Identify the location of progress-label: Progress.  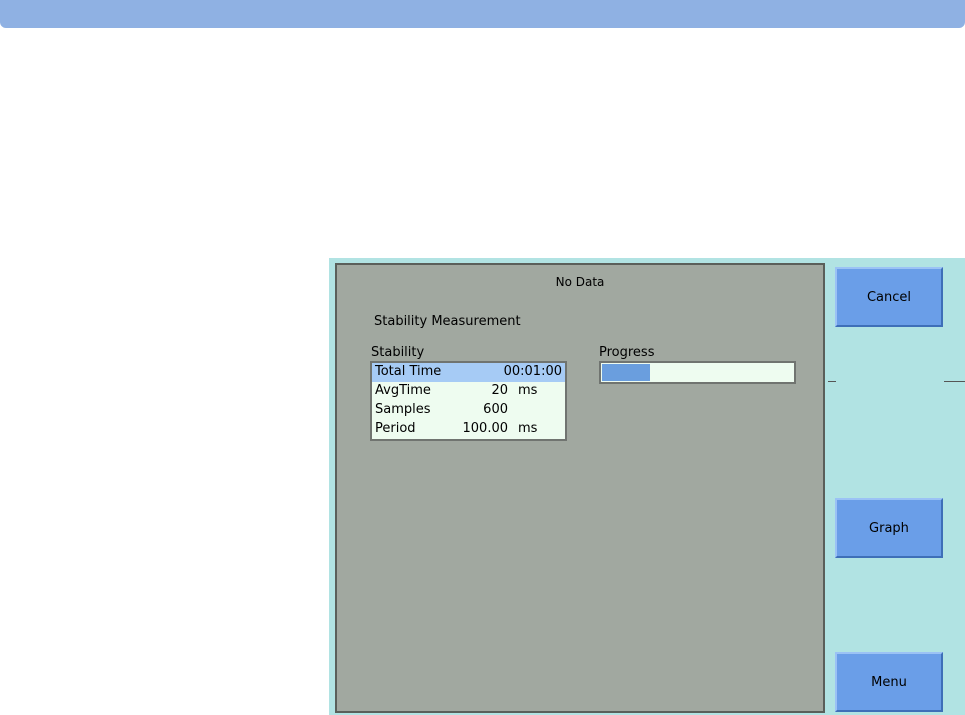
(627, 352).